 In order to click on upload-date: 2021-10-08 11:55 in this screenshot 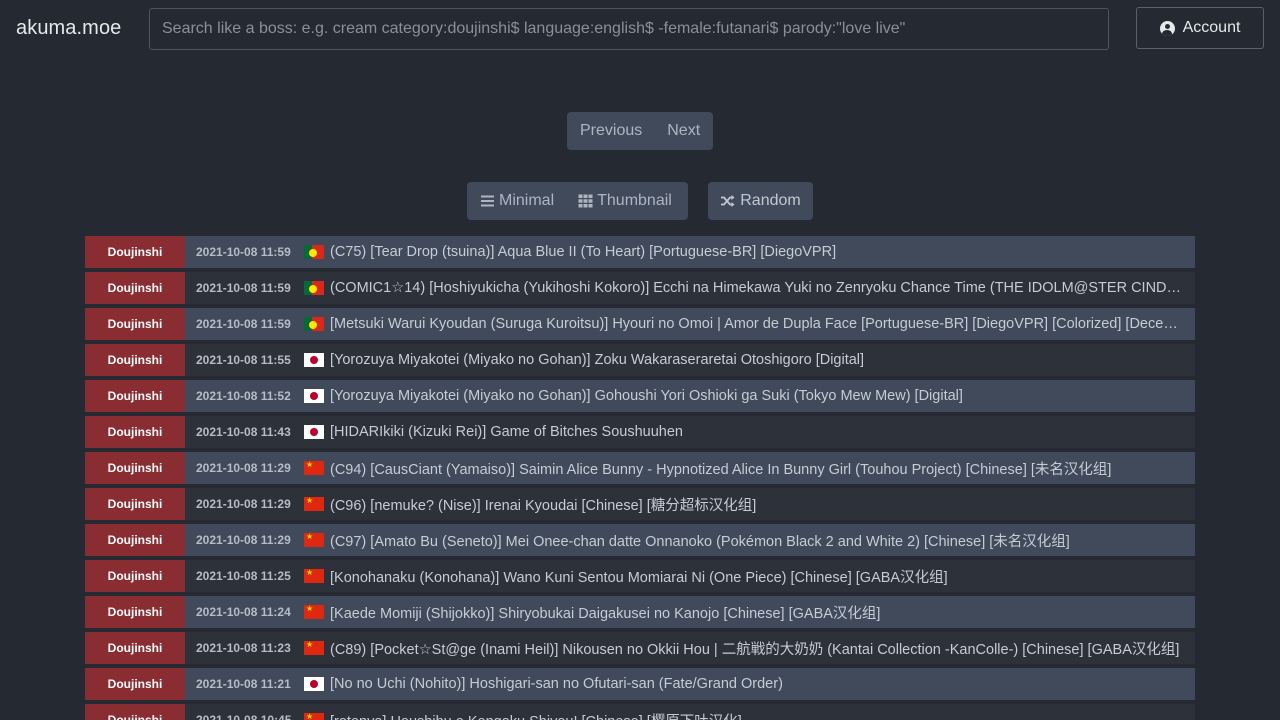, I will do `click(243, 360)`.